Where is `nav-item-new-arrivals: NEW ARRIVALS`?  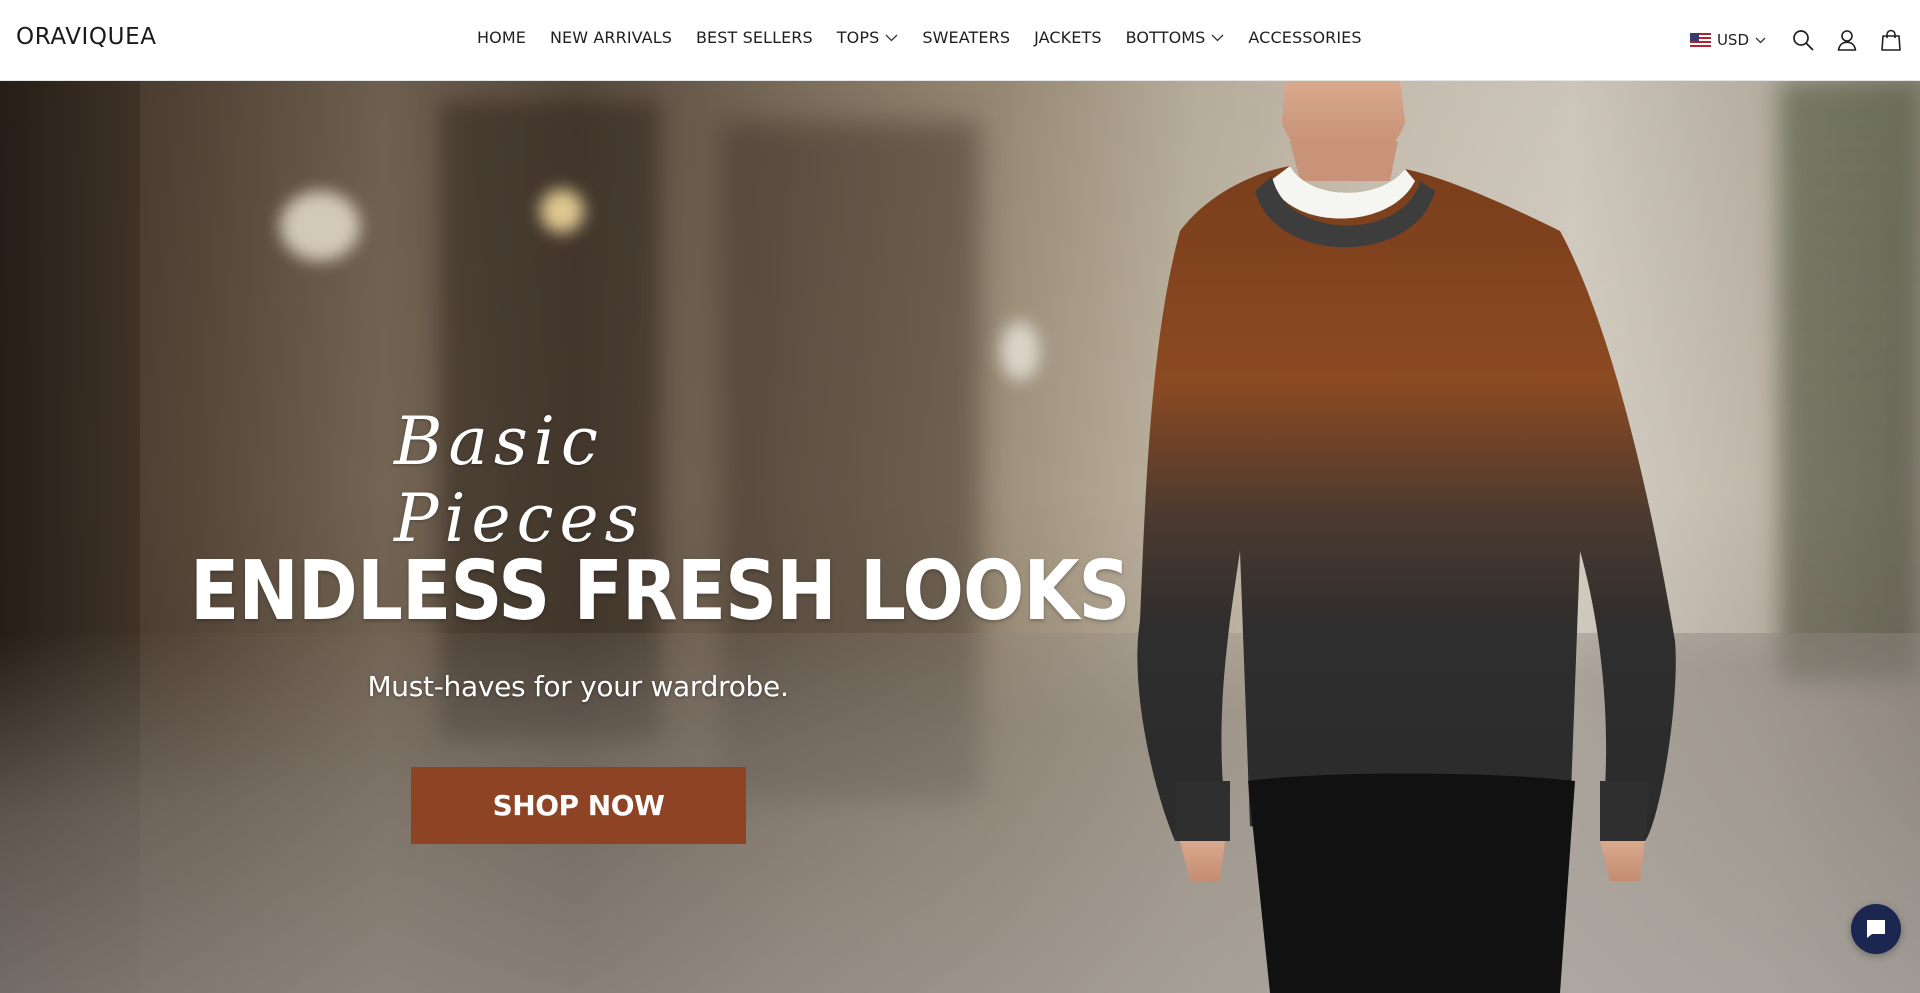 nav-item-new-arrivals: NEW ARRIVALS is located at coordinates (611, 37).